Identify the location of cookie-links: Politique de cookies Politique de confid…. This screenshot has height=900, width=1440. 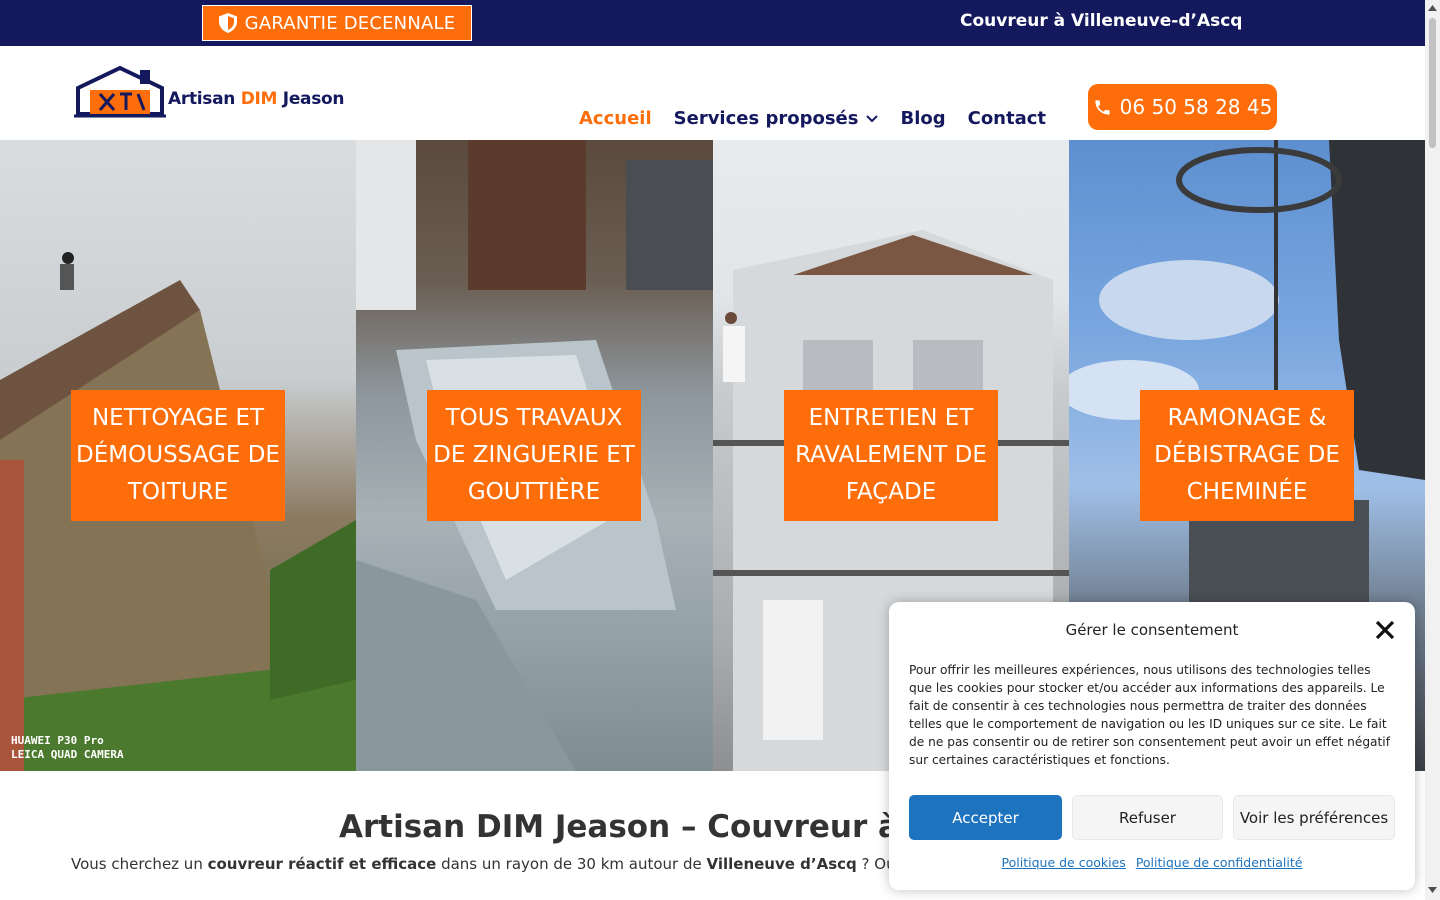
(1152, 862).